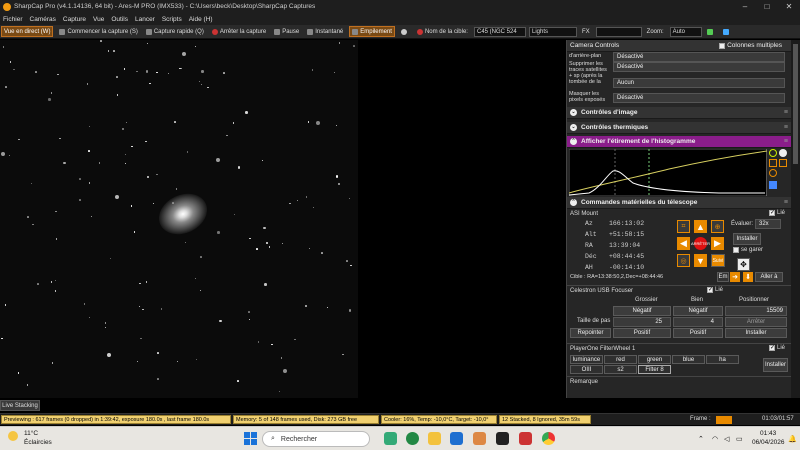 The image size is (800, 450). What do you see at coordinates (43, 19) in the screenshot?
I see `menu-cameras: Caméras` at bounding box center [43, 19].